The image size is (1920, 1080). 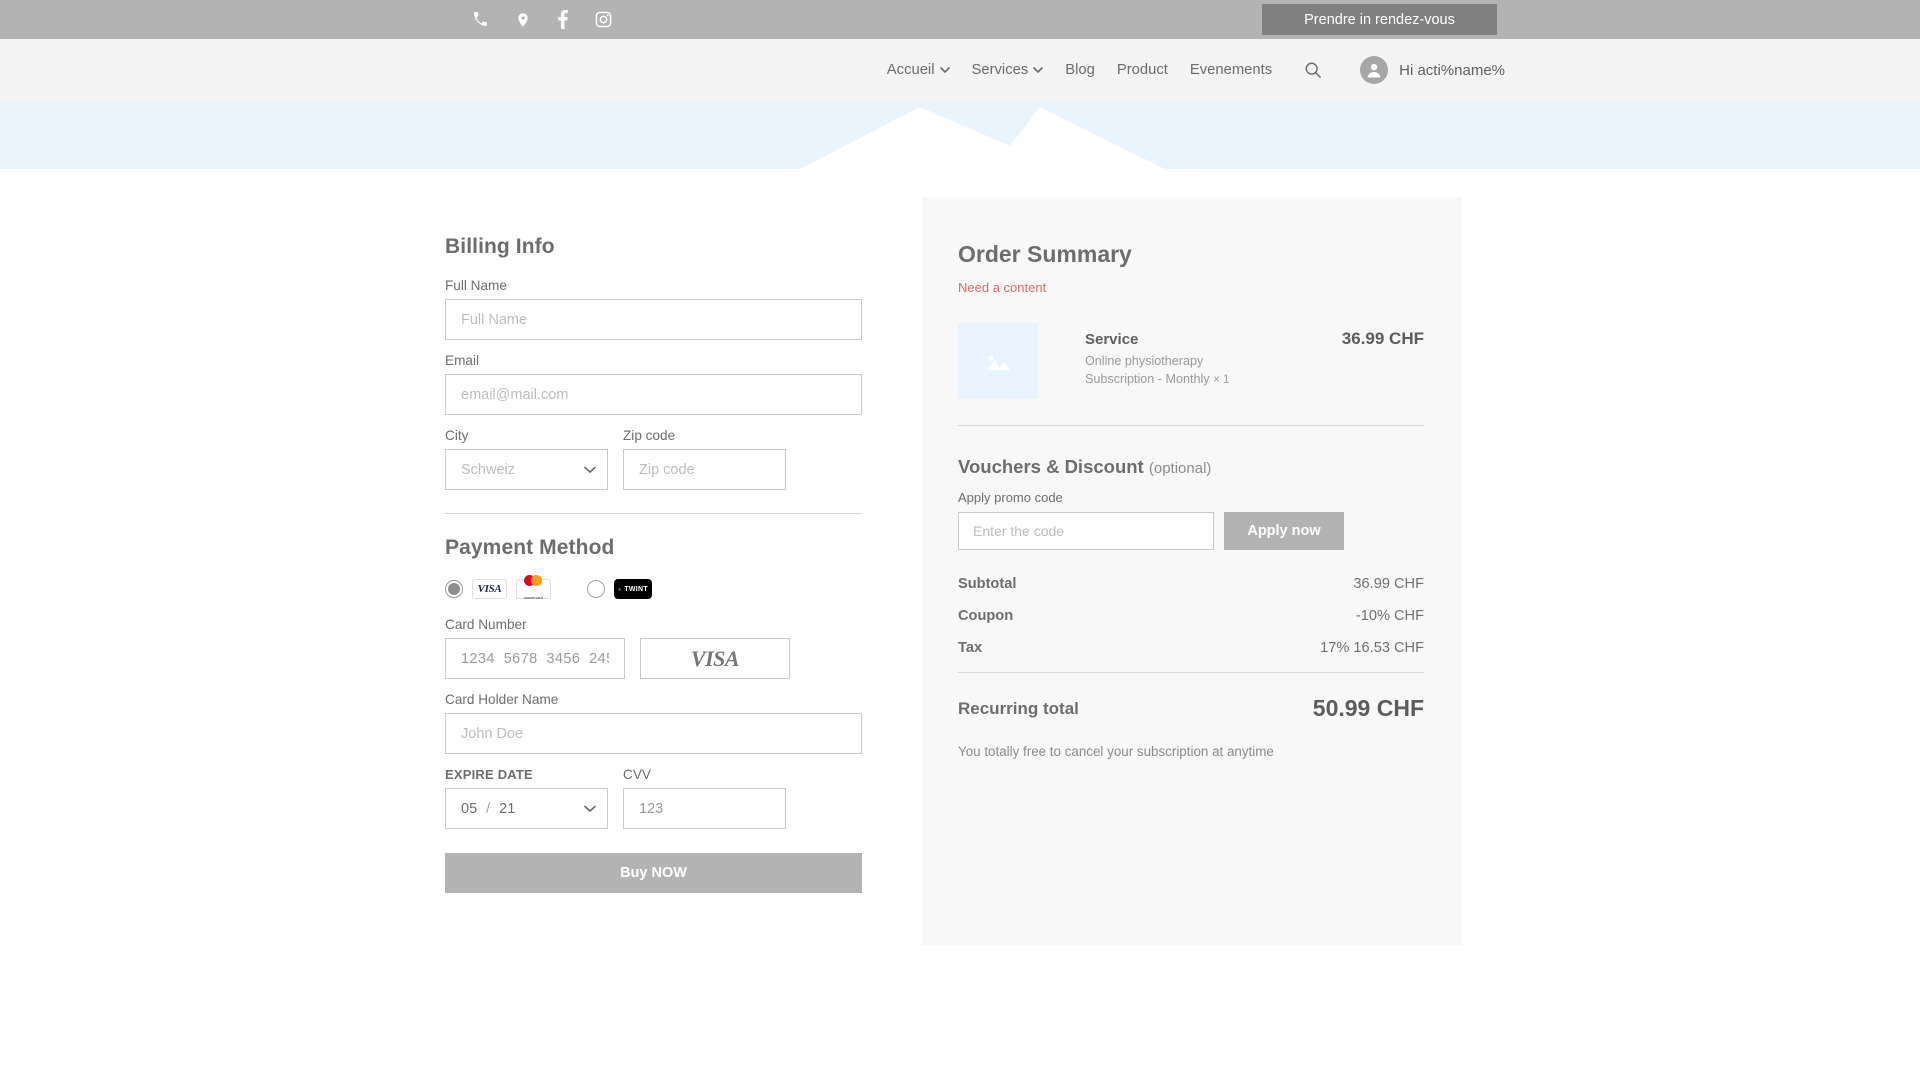 What do you see at coordinates (1382, 338) in the screenshot?
I see `order-item-price: 36.99 CHF` at bounding box center [1382, 338].